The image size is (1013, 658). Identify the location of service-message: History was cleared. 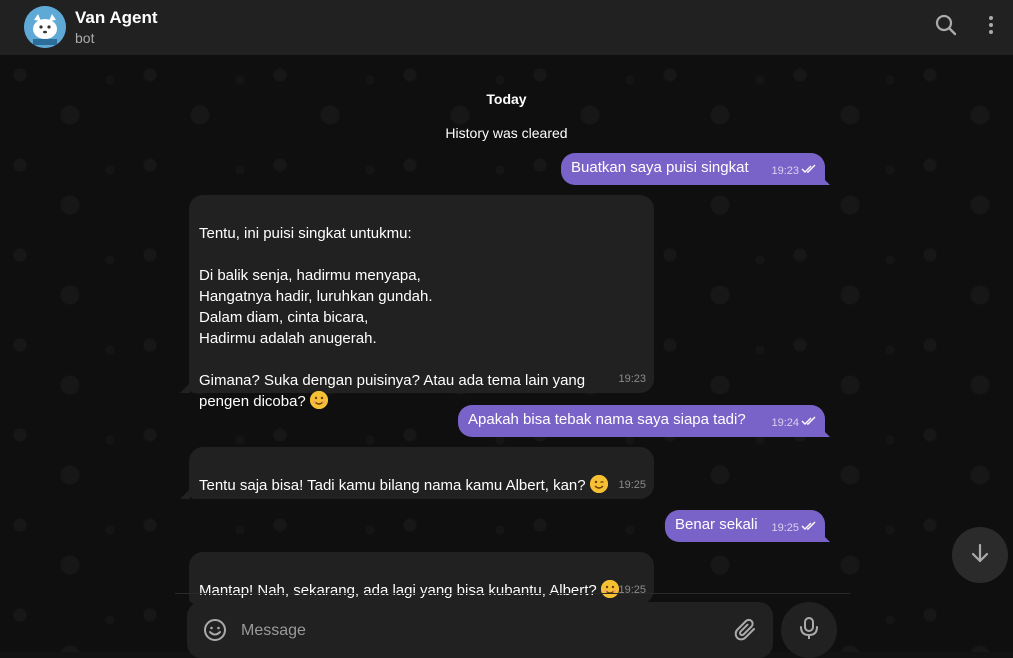
(506, 133).